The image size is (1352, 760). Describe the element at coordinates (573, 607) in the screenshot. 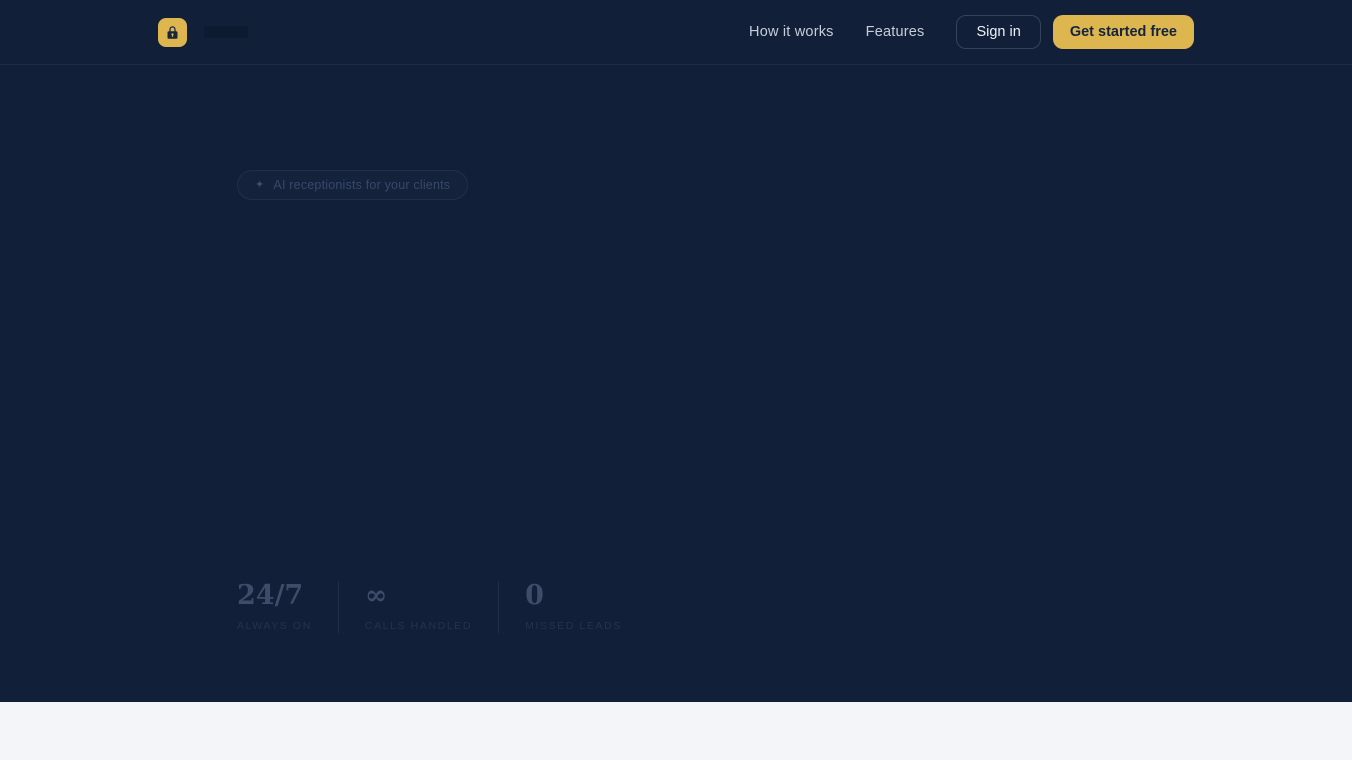

I see `stat-missed-leads: 0 MISSED LEADS` at that location.